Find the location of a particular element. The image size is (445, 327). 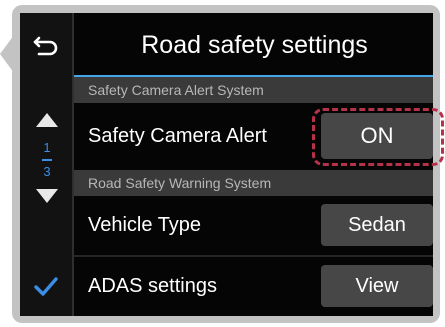

section-header-safety-camera: Safety Camera Alert System is located at coordinates (253, 90).